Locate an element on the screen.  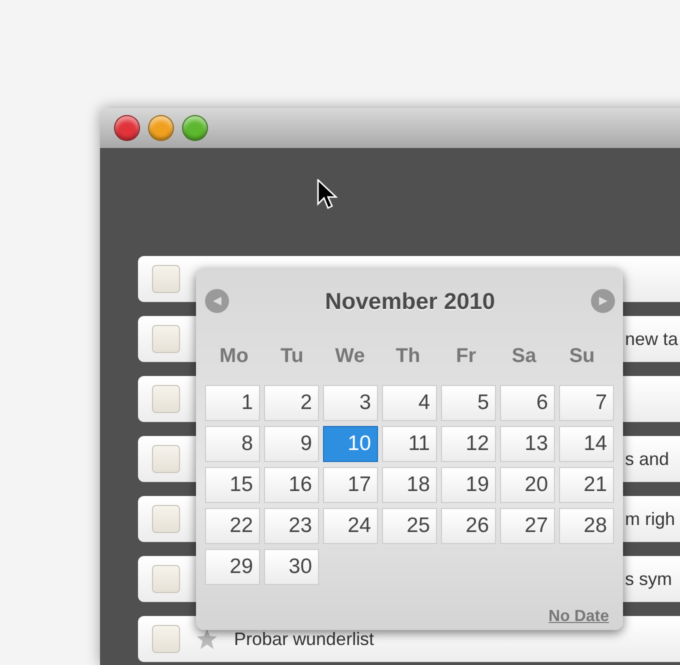
weekday-label: Mo is located at coordinates (234, 356).